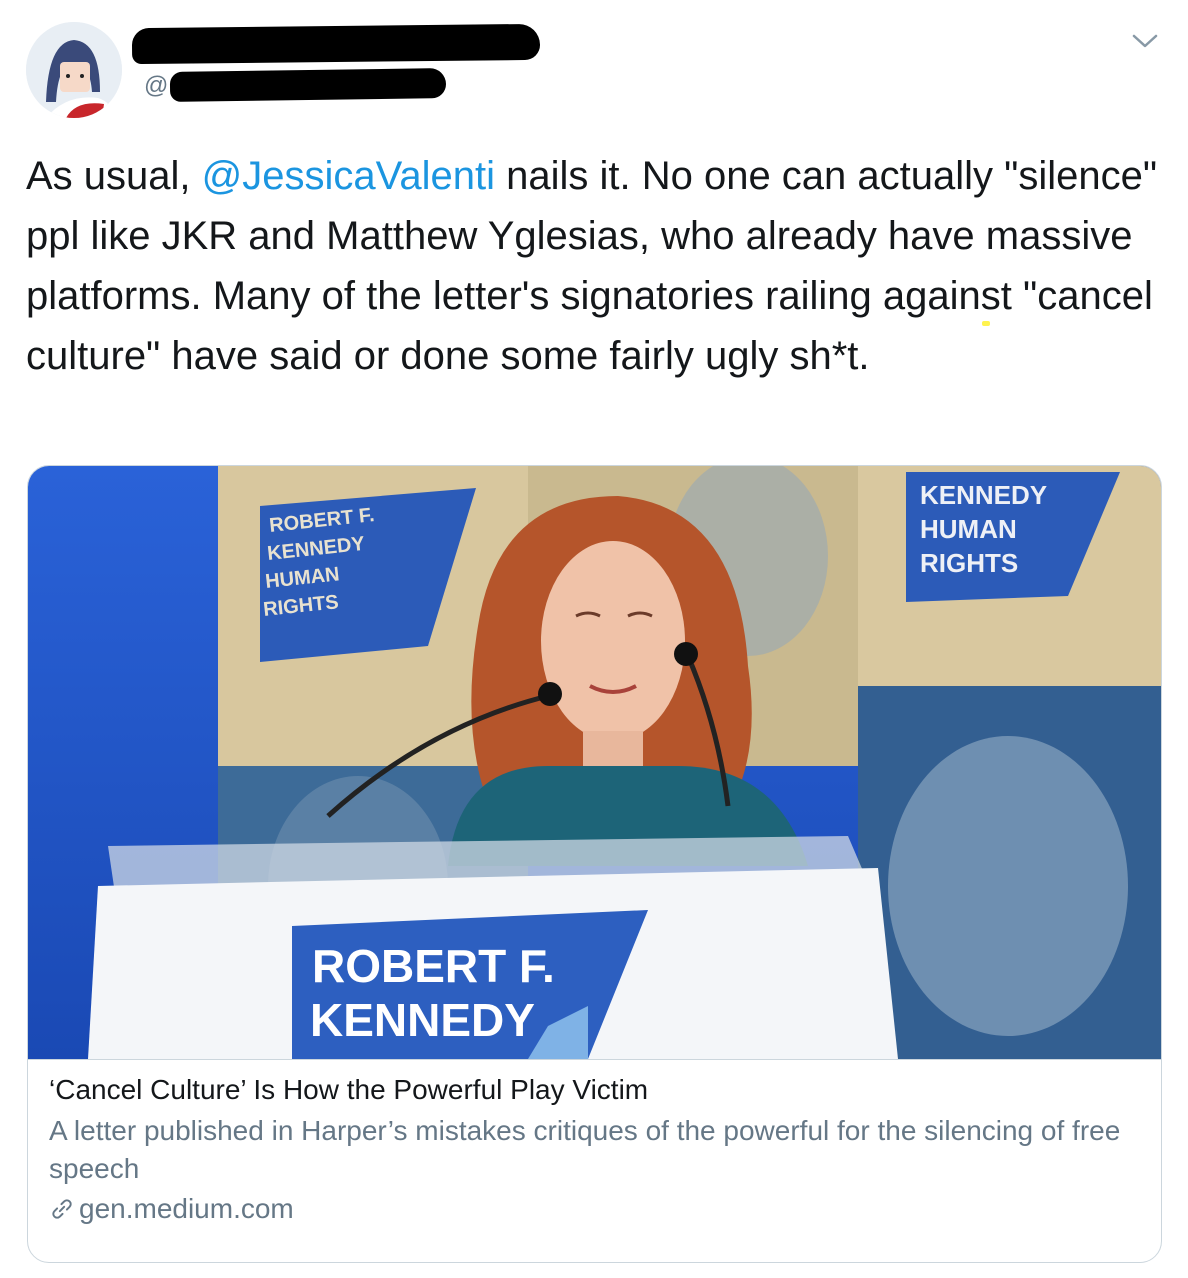  What do you see at coordinates (62, 1209) in the screenshot?
I see `link-icon` at bounding box center [62, 1209].